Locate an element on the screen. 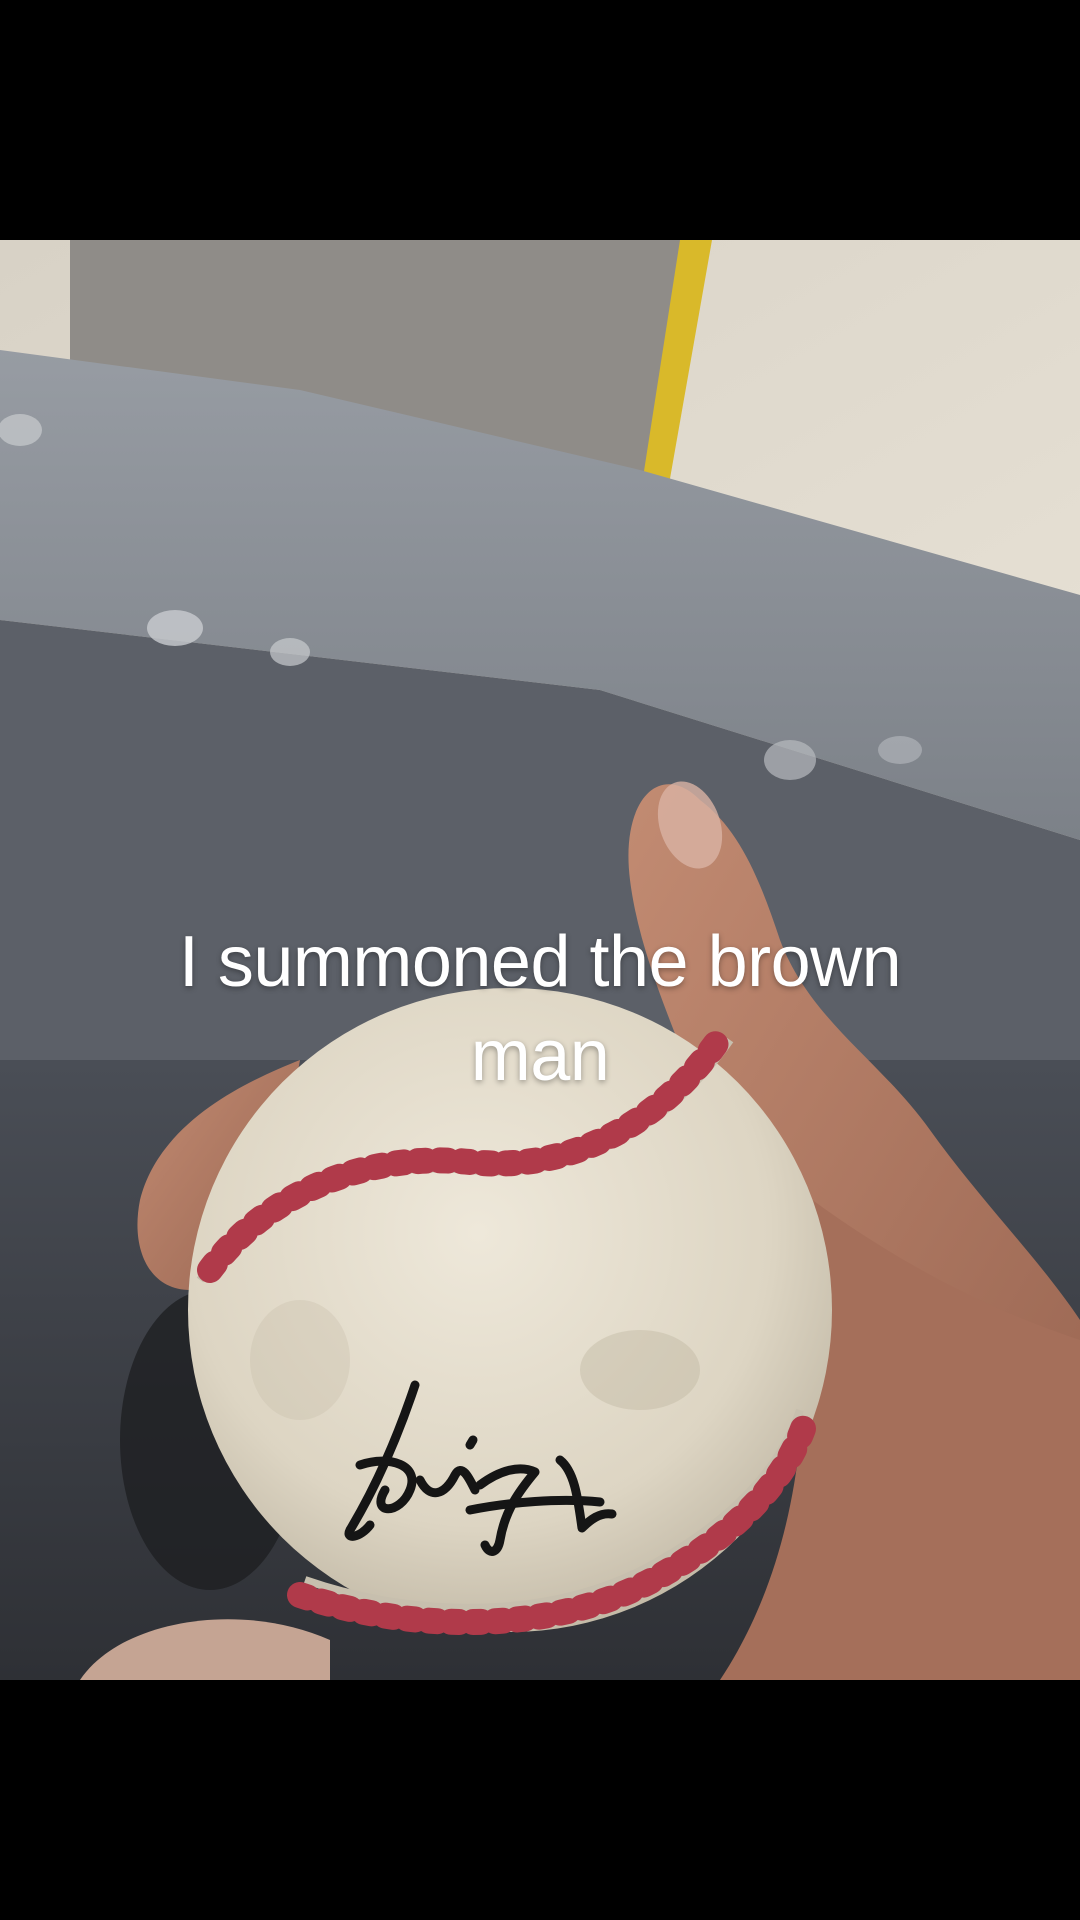 The width and height of the screenshot is (1080, 1920). caption-text: I summoned the brown man is located at coordinates (540, 1009).